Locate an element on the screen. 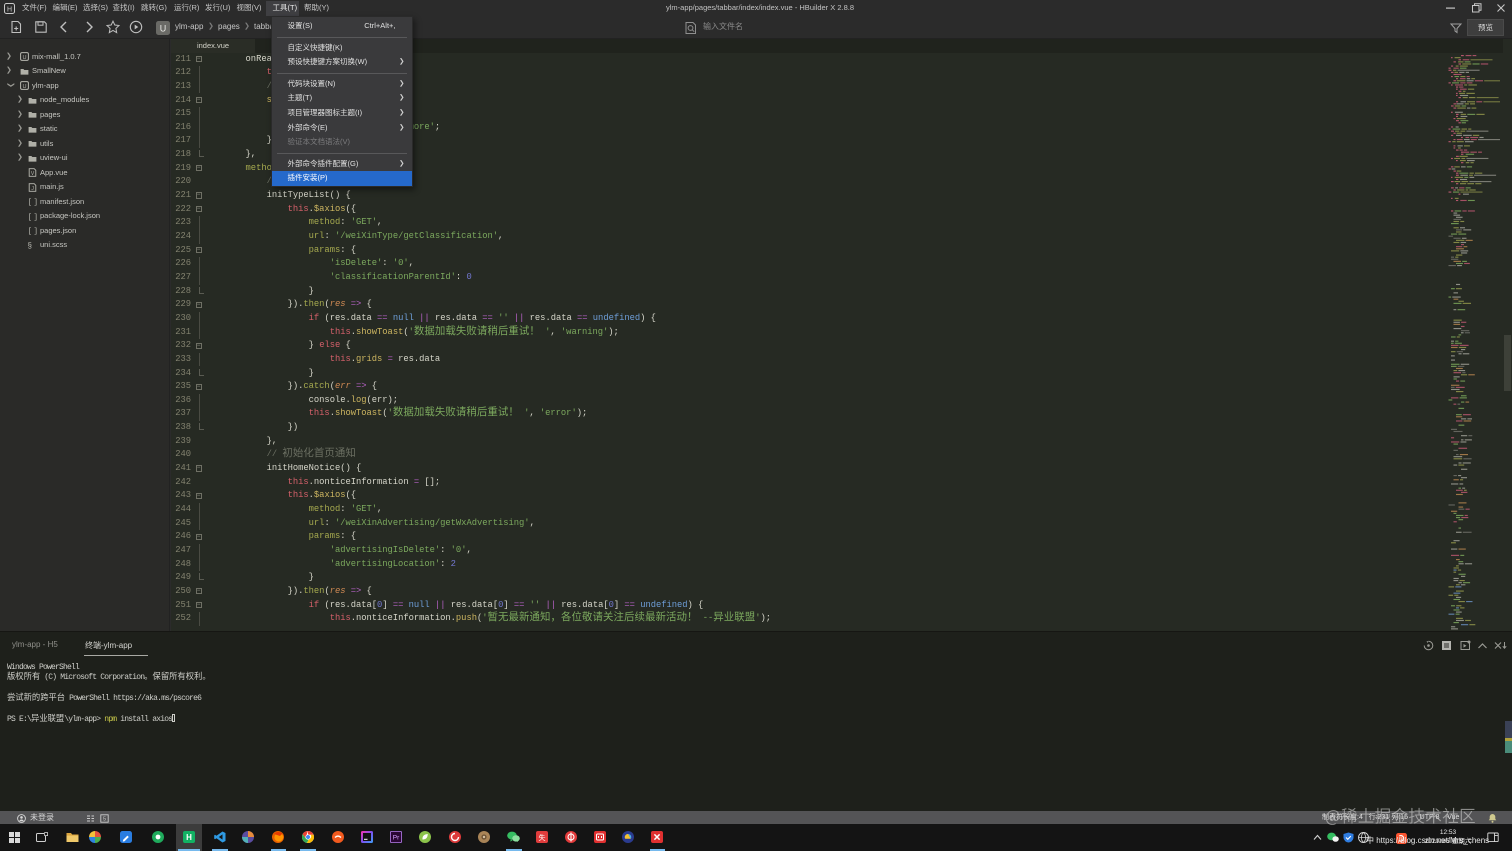 This screenshot has width=1512, height=851. svg-text: Pr is located at coordinates (396, 838).